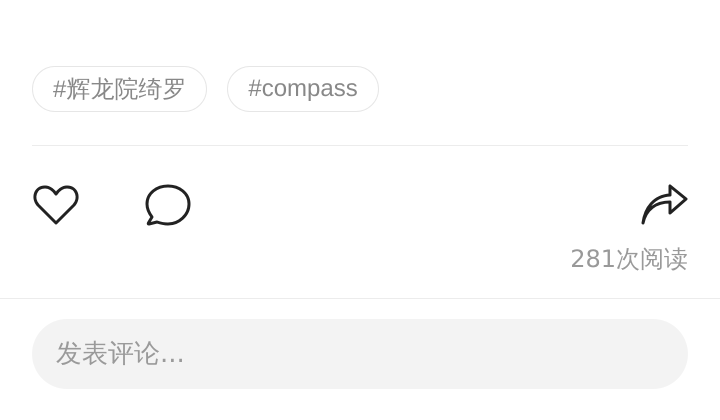 The width and height of the screenshot is (720, 420). I want to click on read-count: 281次阅读, so click(629, 259).